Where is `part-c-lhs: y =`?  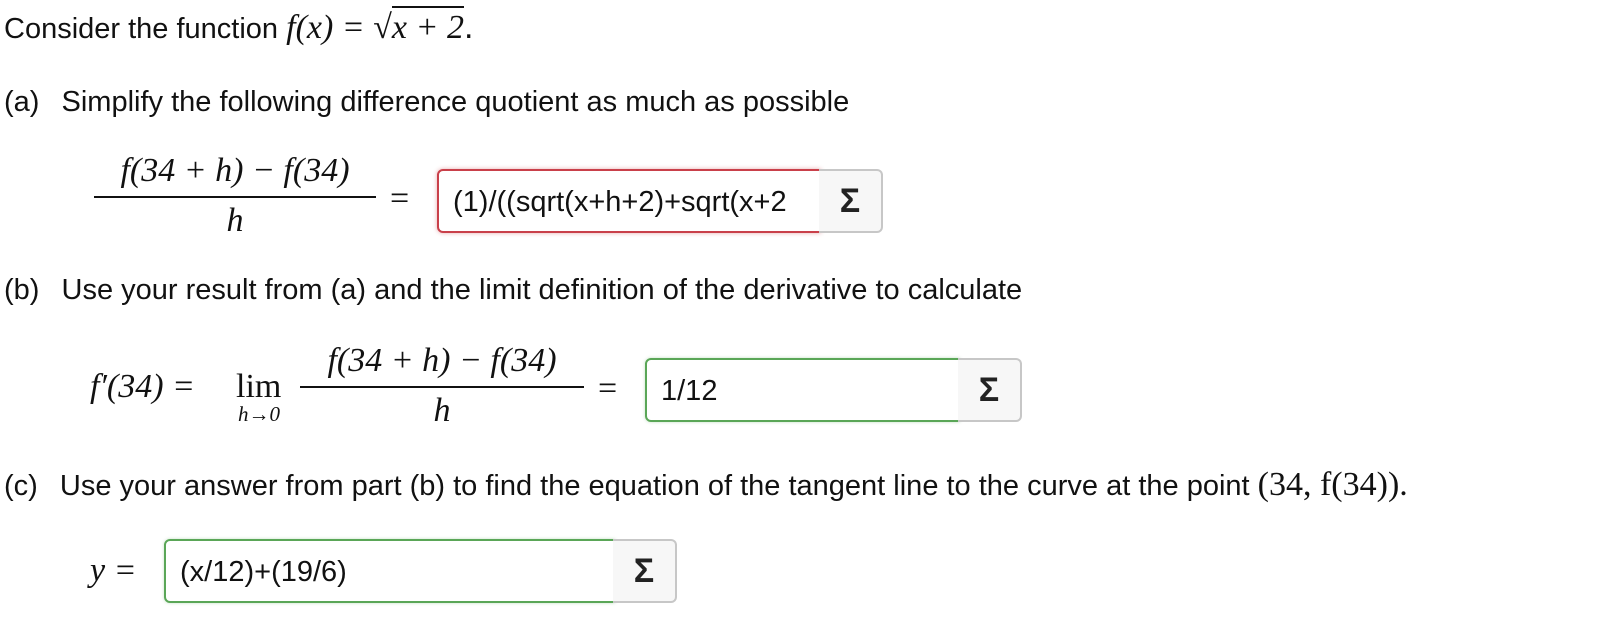
part-c-lhs: y = is located at coordinates (113, 570).